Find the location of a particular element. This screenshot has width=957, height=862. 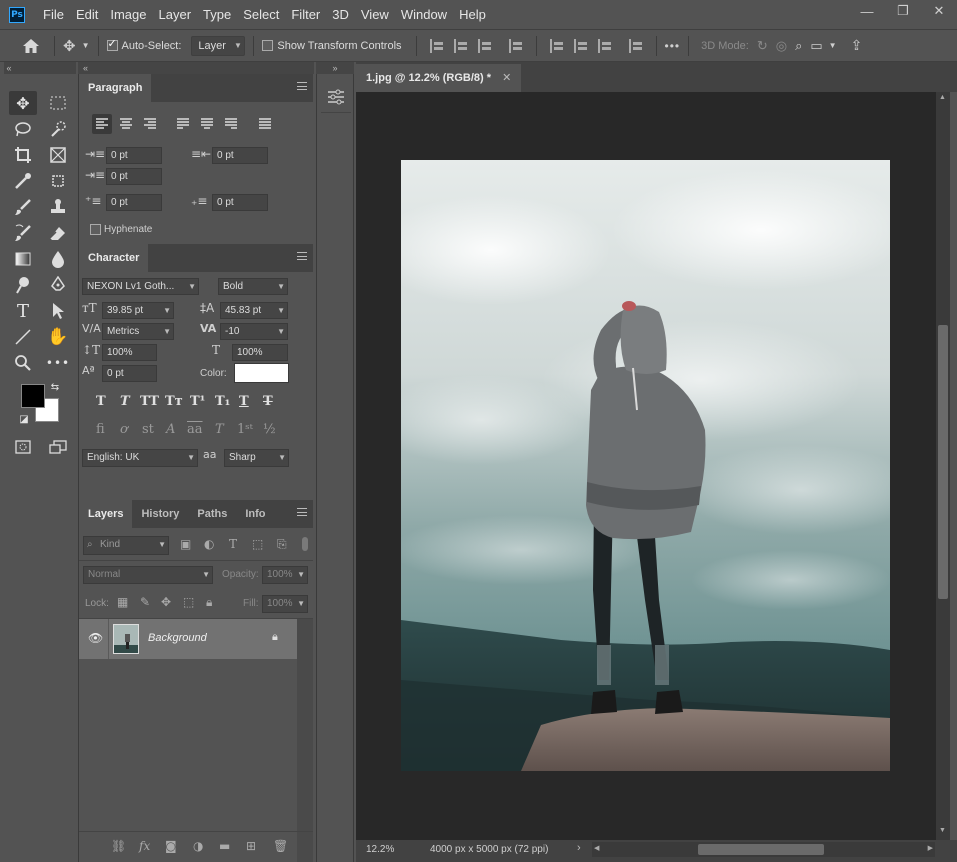

scroll-left-icon: ◀ is located at coordinates (596, 848).